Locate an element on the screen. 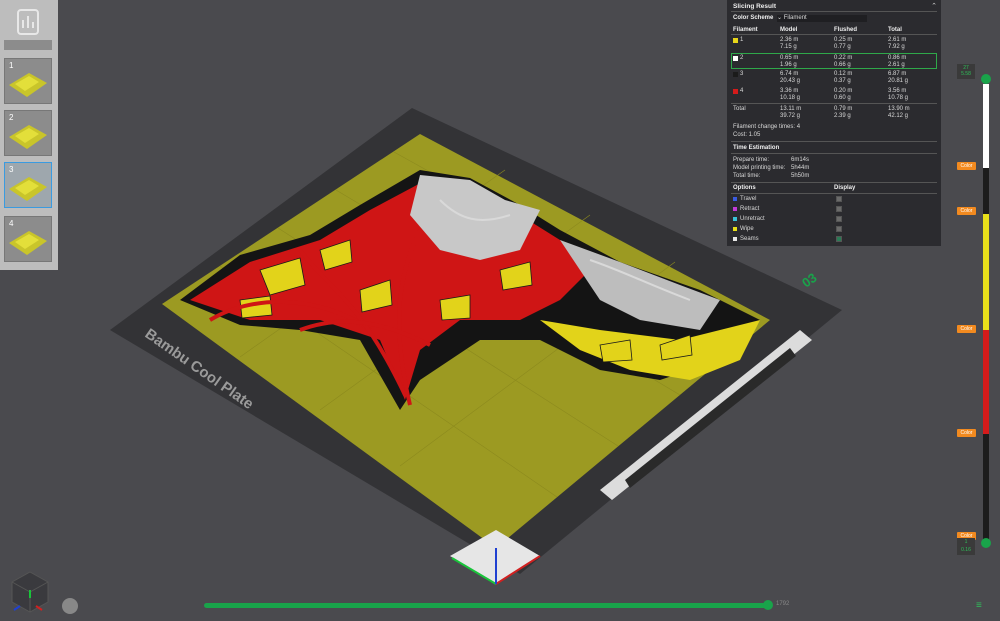 The height and width of the screenshot is (621, 1000). total-weight: 20.81 g is located at coordinates (898, 81).